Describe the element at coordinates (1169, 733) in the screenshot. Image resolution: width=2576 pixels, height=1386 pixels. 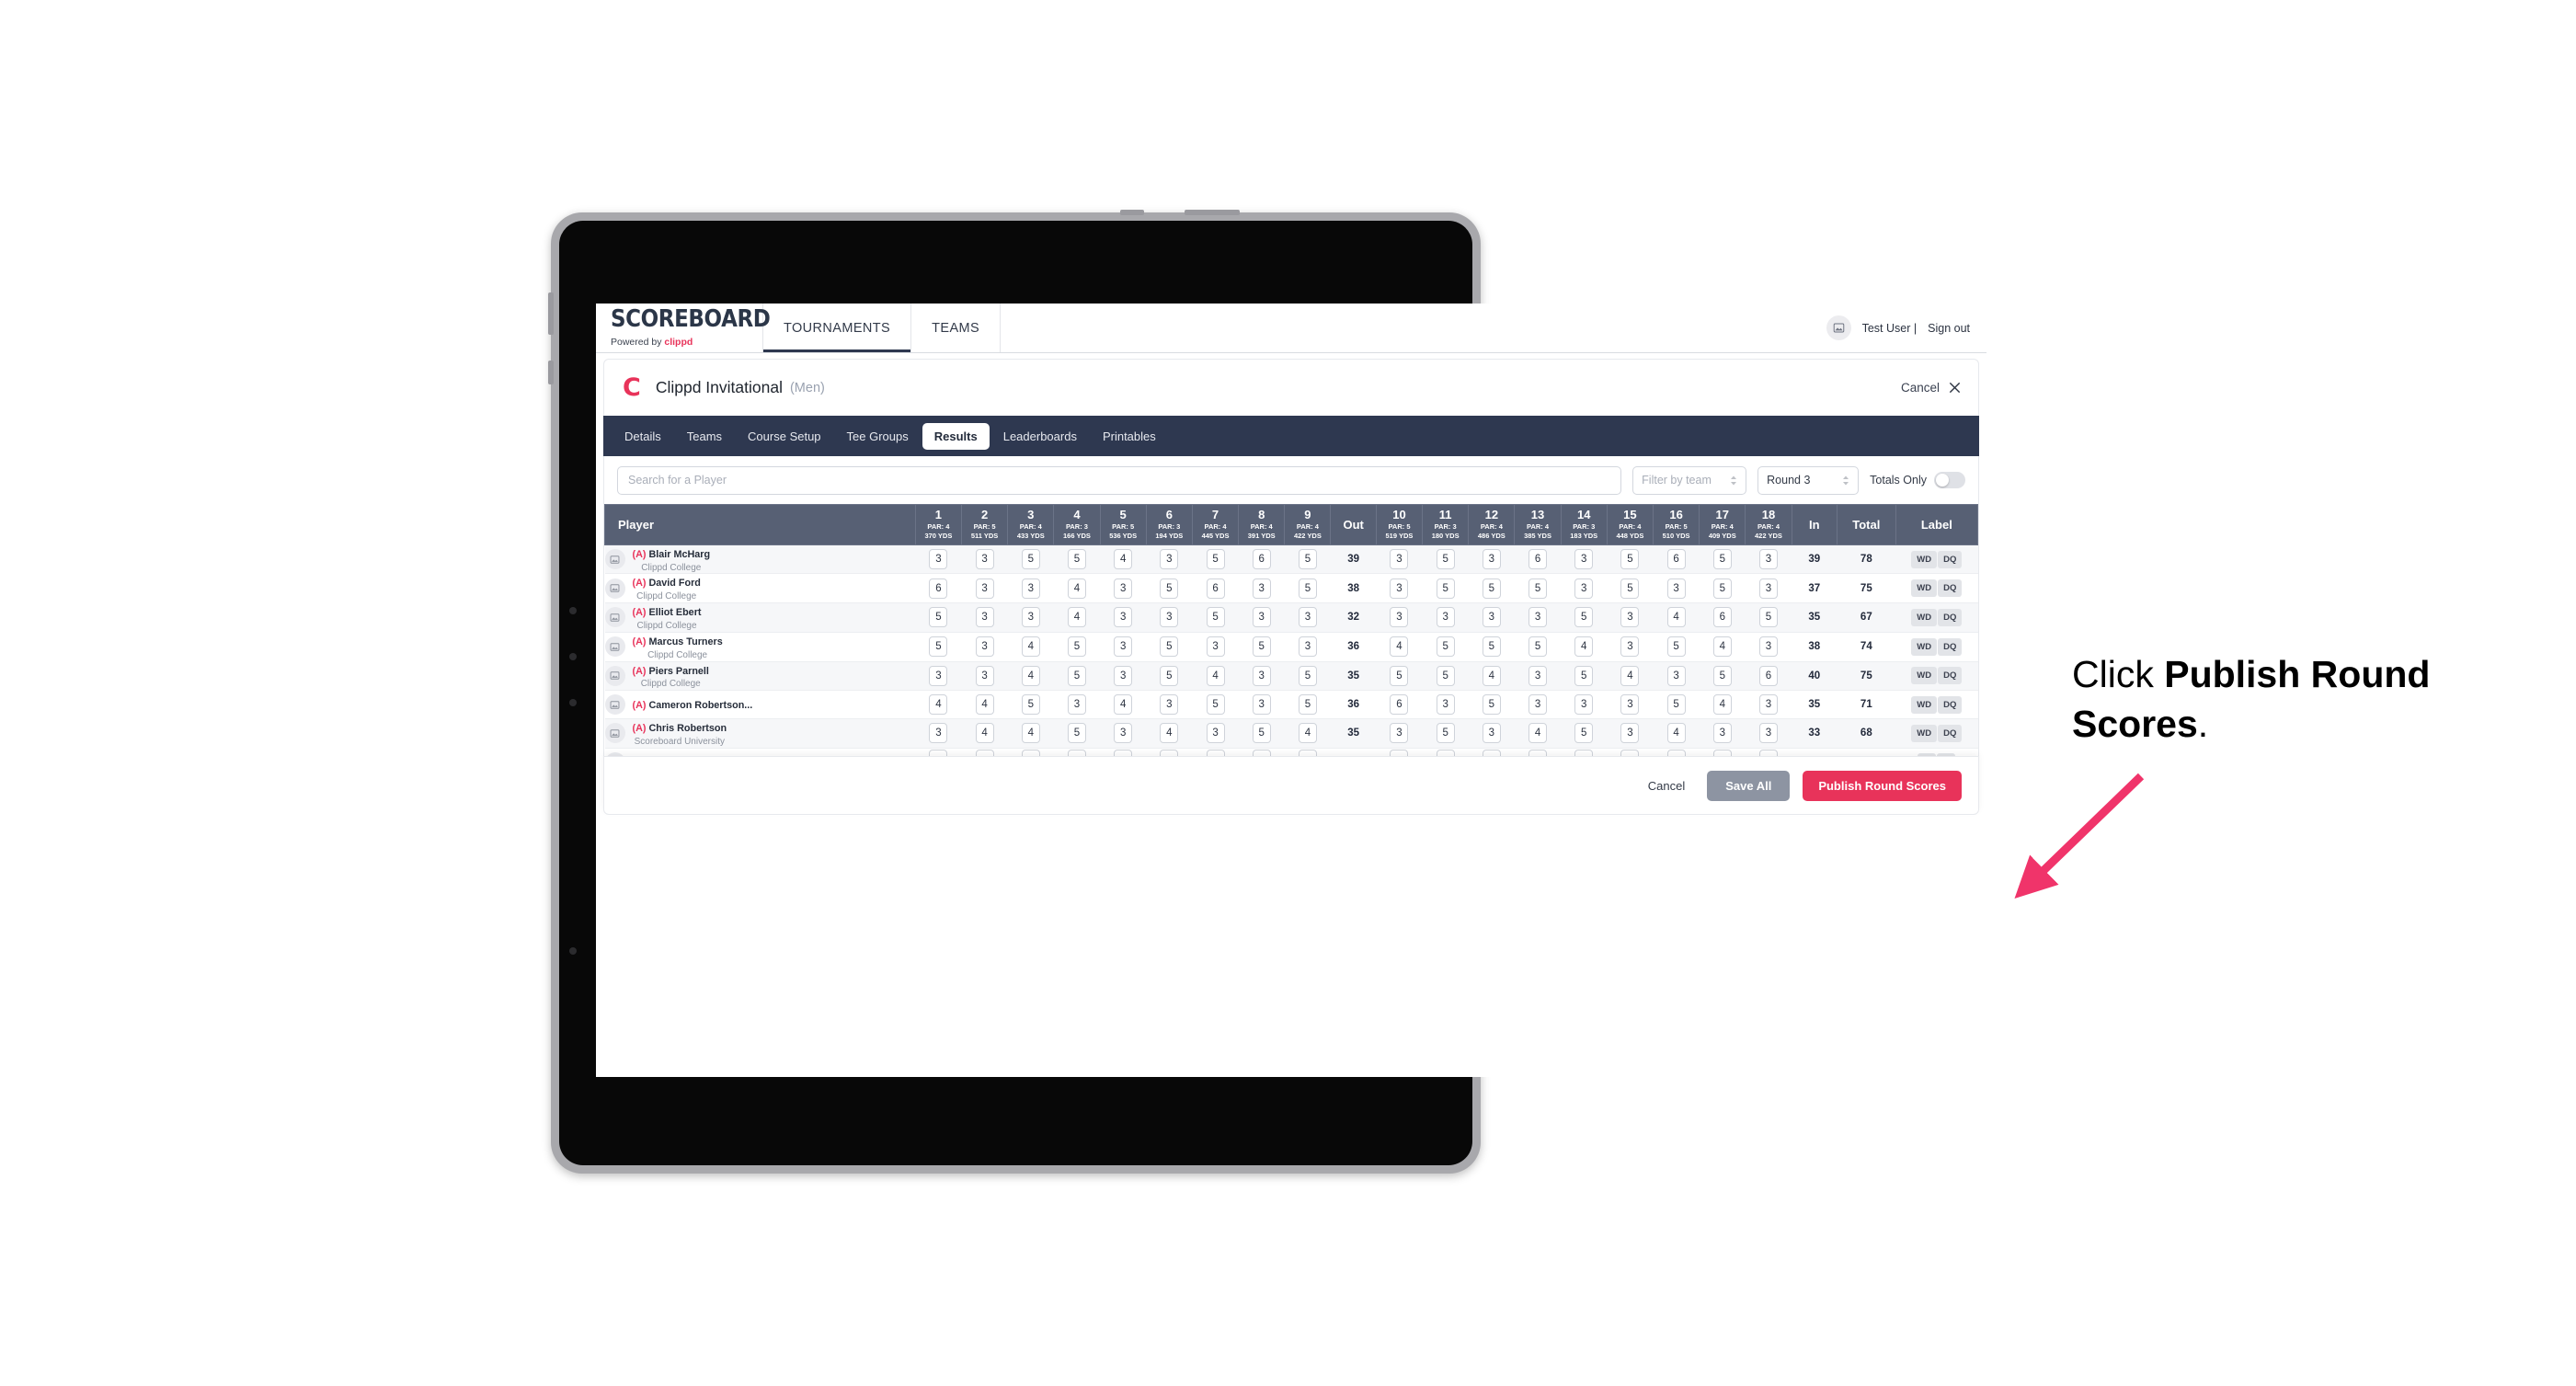
I see `score-cell-hole-6: 4` at that location.